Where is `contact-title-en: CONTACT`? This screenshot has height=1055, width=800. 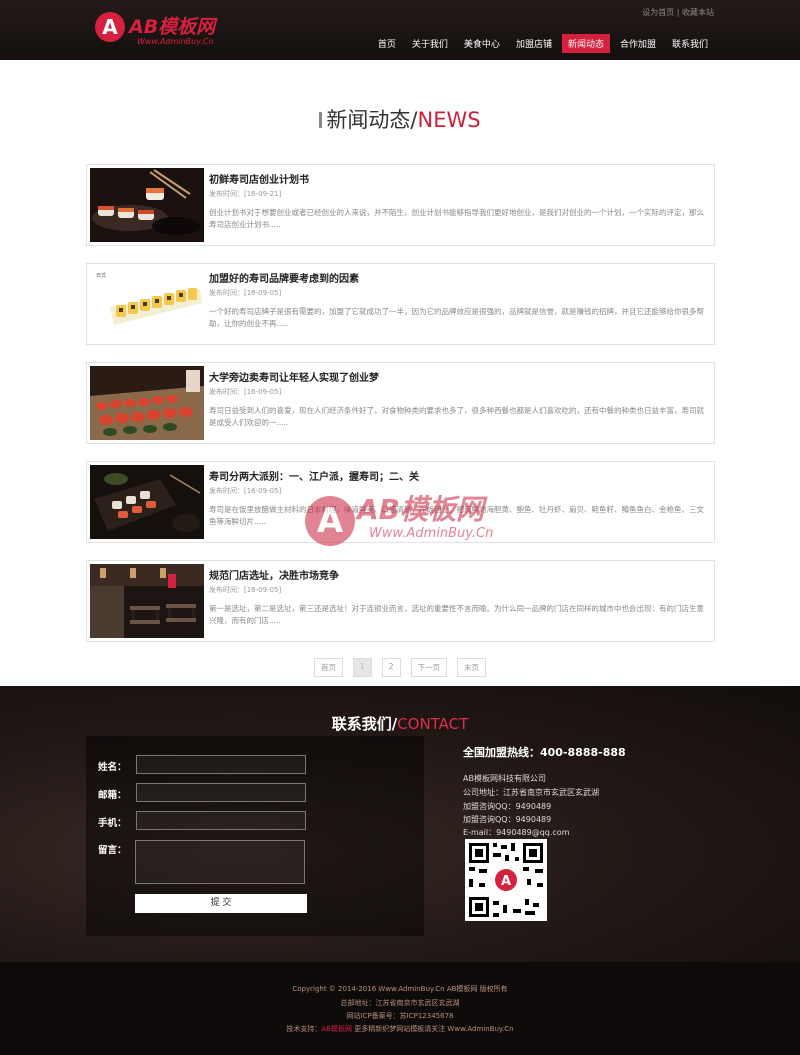 contact-title-en: CONTACT is located at coordinates (433, 724).